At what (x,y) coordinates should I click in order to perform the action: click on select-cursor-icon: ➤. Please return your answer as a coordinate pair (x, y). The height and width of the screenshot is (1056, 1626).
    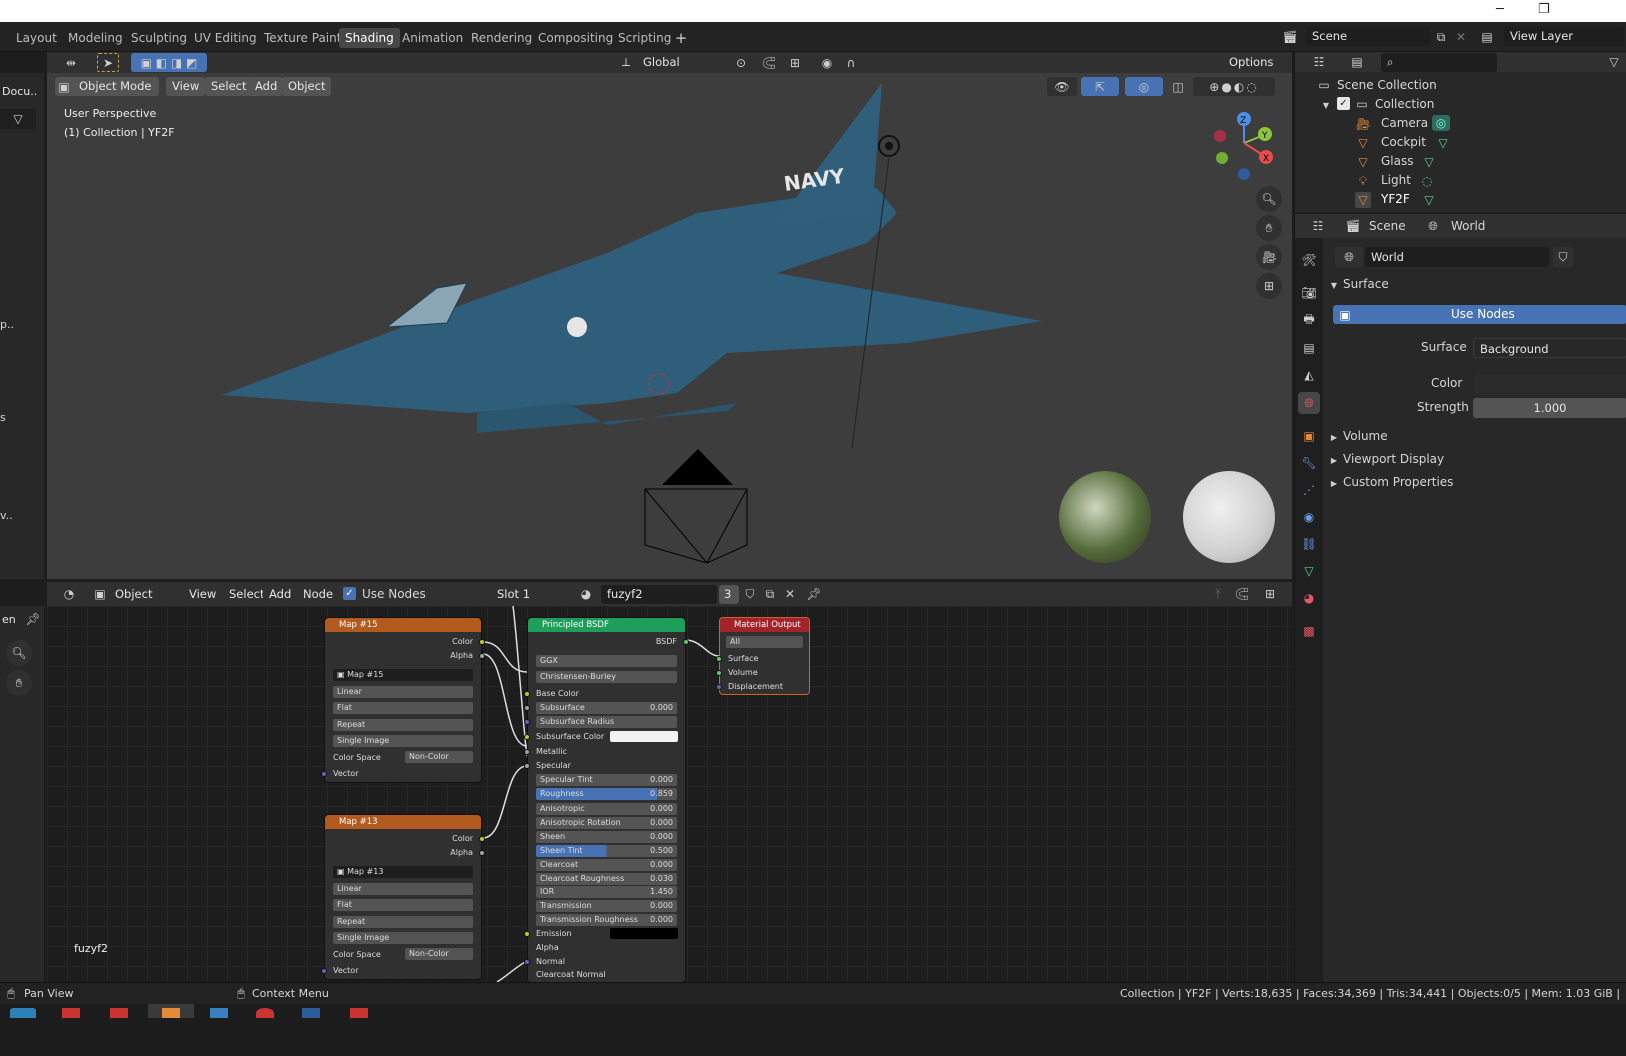
    Looking at the image, I should click on (108, 62).